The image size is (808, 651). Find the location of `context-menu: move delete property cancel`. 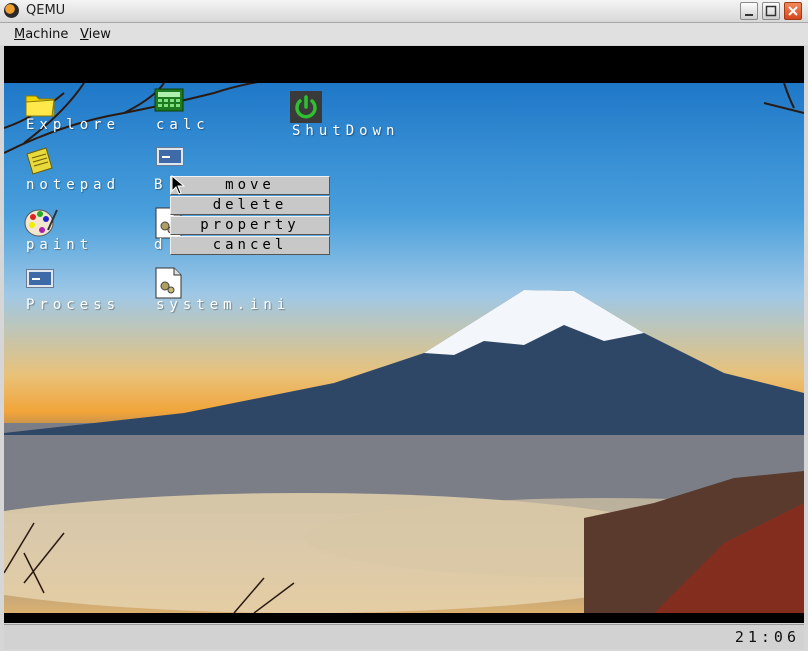

context-menu: move delete property cancel is located at coordinates (250, 216).